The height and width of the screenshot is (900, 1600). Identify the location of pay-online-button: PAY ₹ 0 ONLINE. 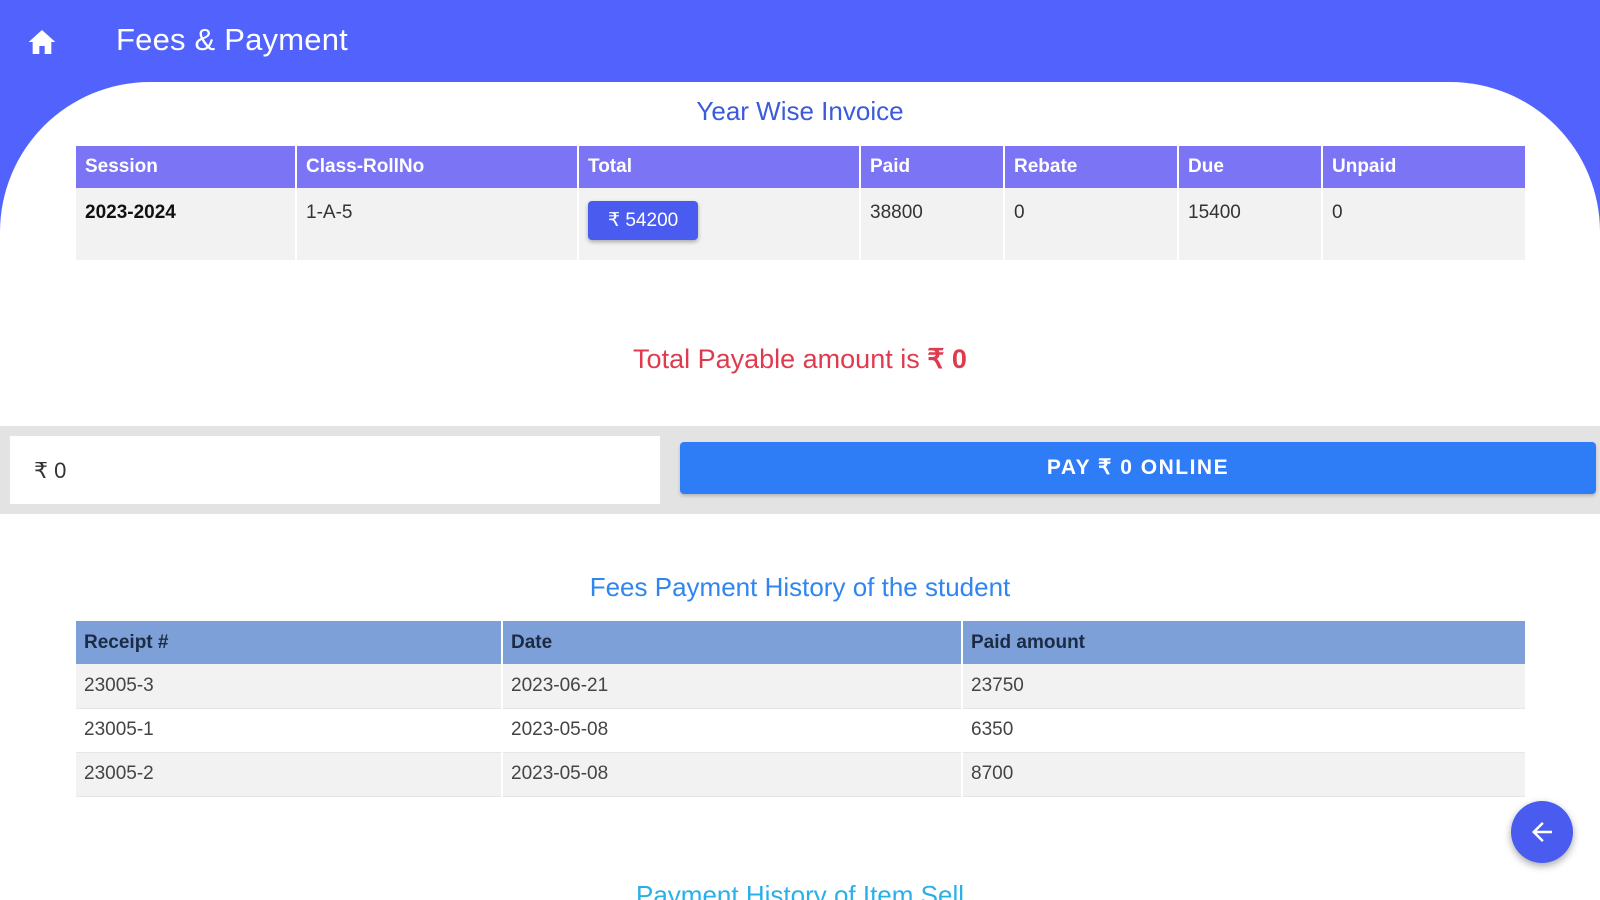
(1138, 468).